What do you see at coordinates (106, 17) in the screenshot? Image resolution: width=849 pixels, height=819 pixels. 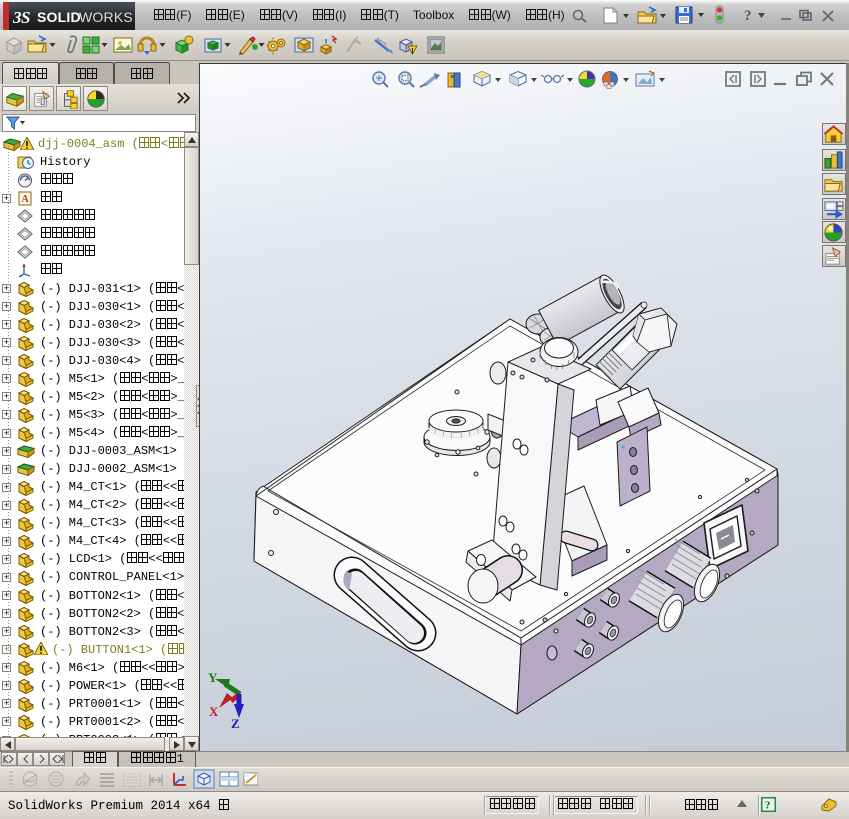 I see `svg-text: WORKS` at bounding box center [106, 17].